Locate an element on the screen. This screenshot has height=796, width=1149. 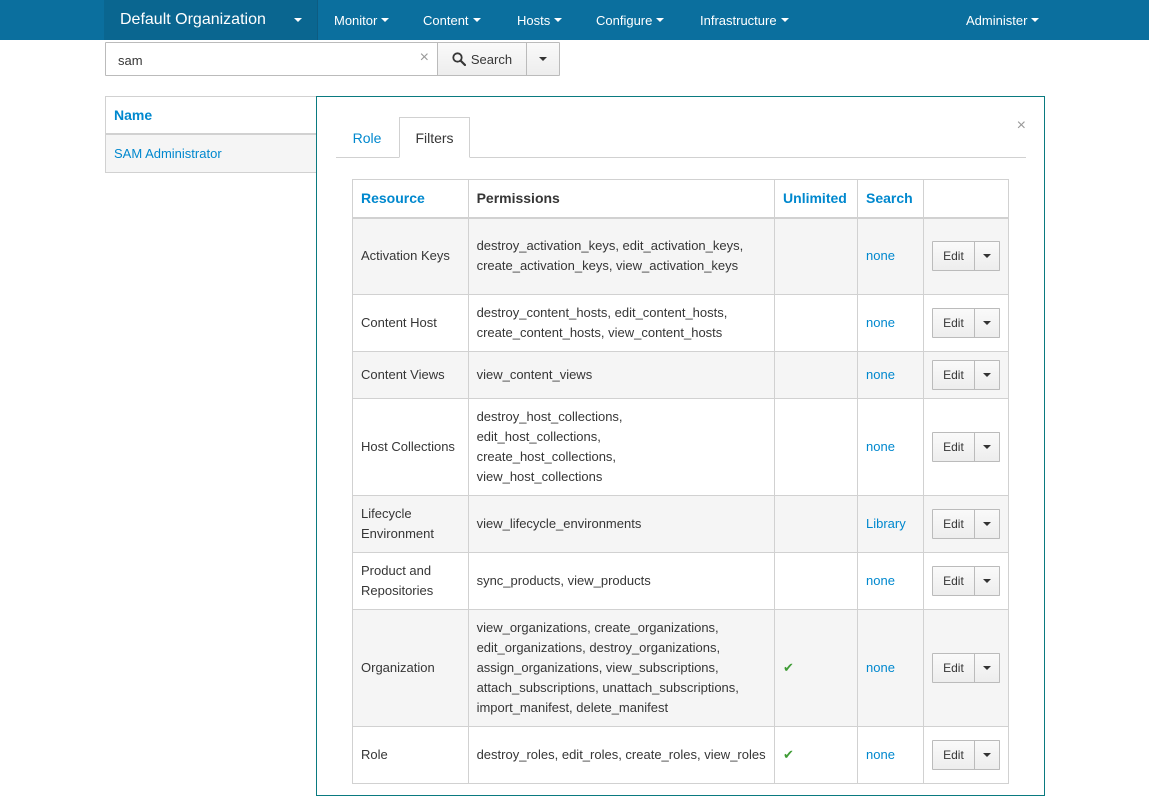
search-field: × is located at coordinates (271, 59).